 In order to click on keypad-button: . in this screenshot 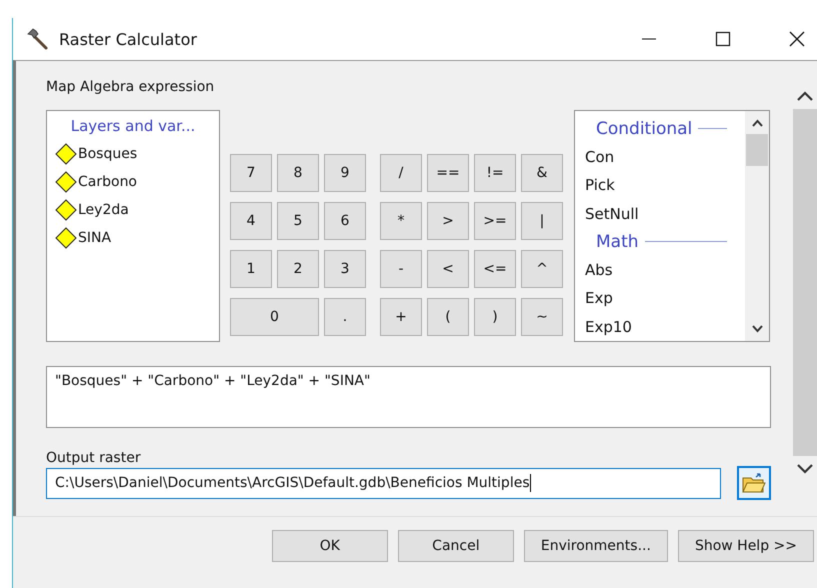, I will do `click(345, 317)`.